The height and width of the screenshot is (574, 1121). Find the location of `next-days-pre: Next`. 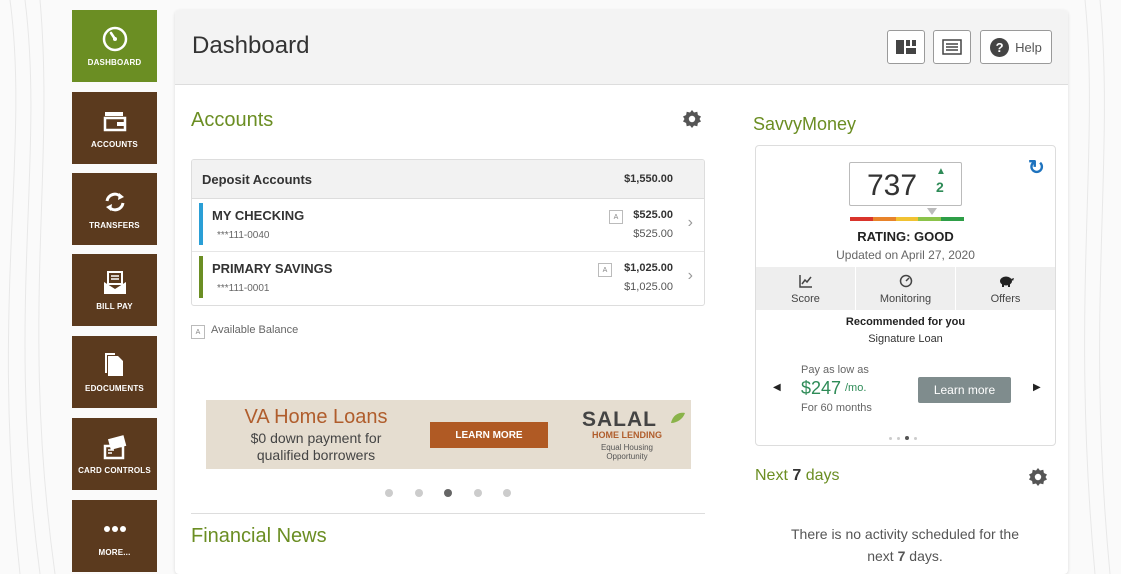

next-days-pre: Next is located at coordinates (771, 475).